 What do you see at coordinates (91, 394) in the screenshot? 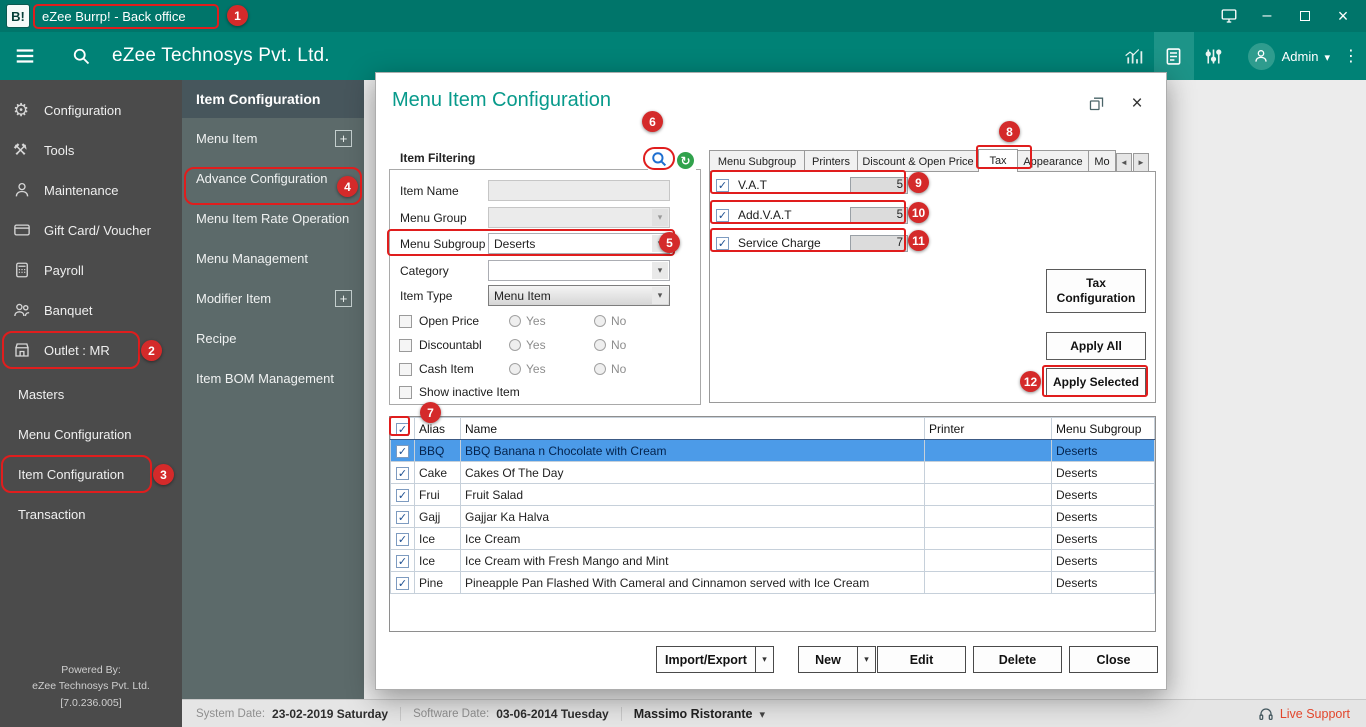
I see `sidebar-item-masters: Masters` at bounding box center [91, 394].